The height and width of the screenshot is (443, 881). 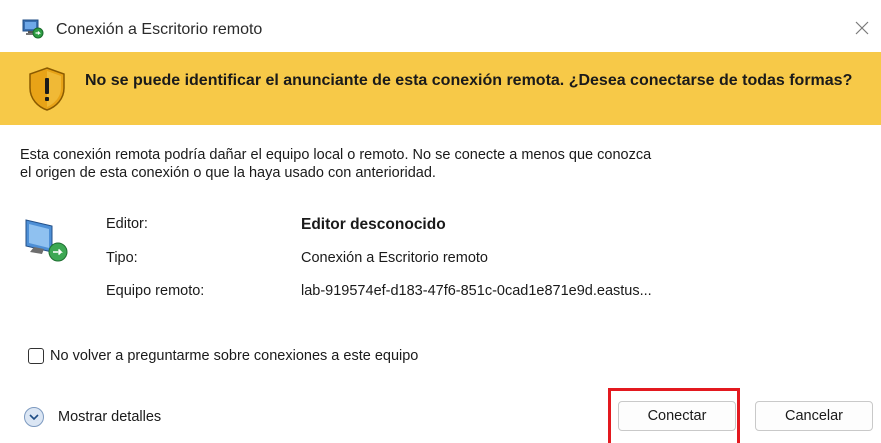 I want to click on warning-shield-icon, so click(x=47, y=89).